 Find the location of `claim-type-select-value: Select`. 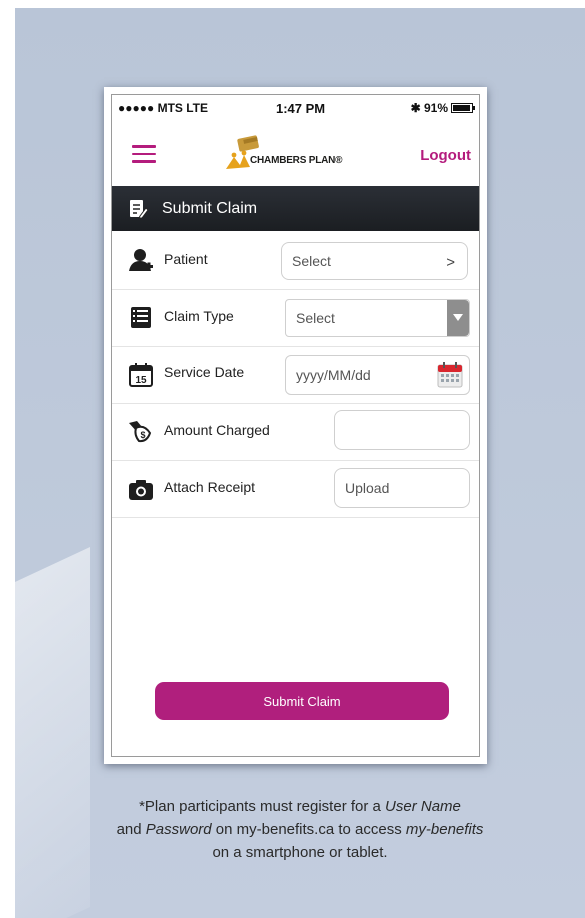

claim-type-select-value: Select is located at coordinates (315, 318).